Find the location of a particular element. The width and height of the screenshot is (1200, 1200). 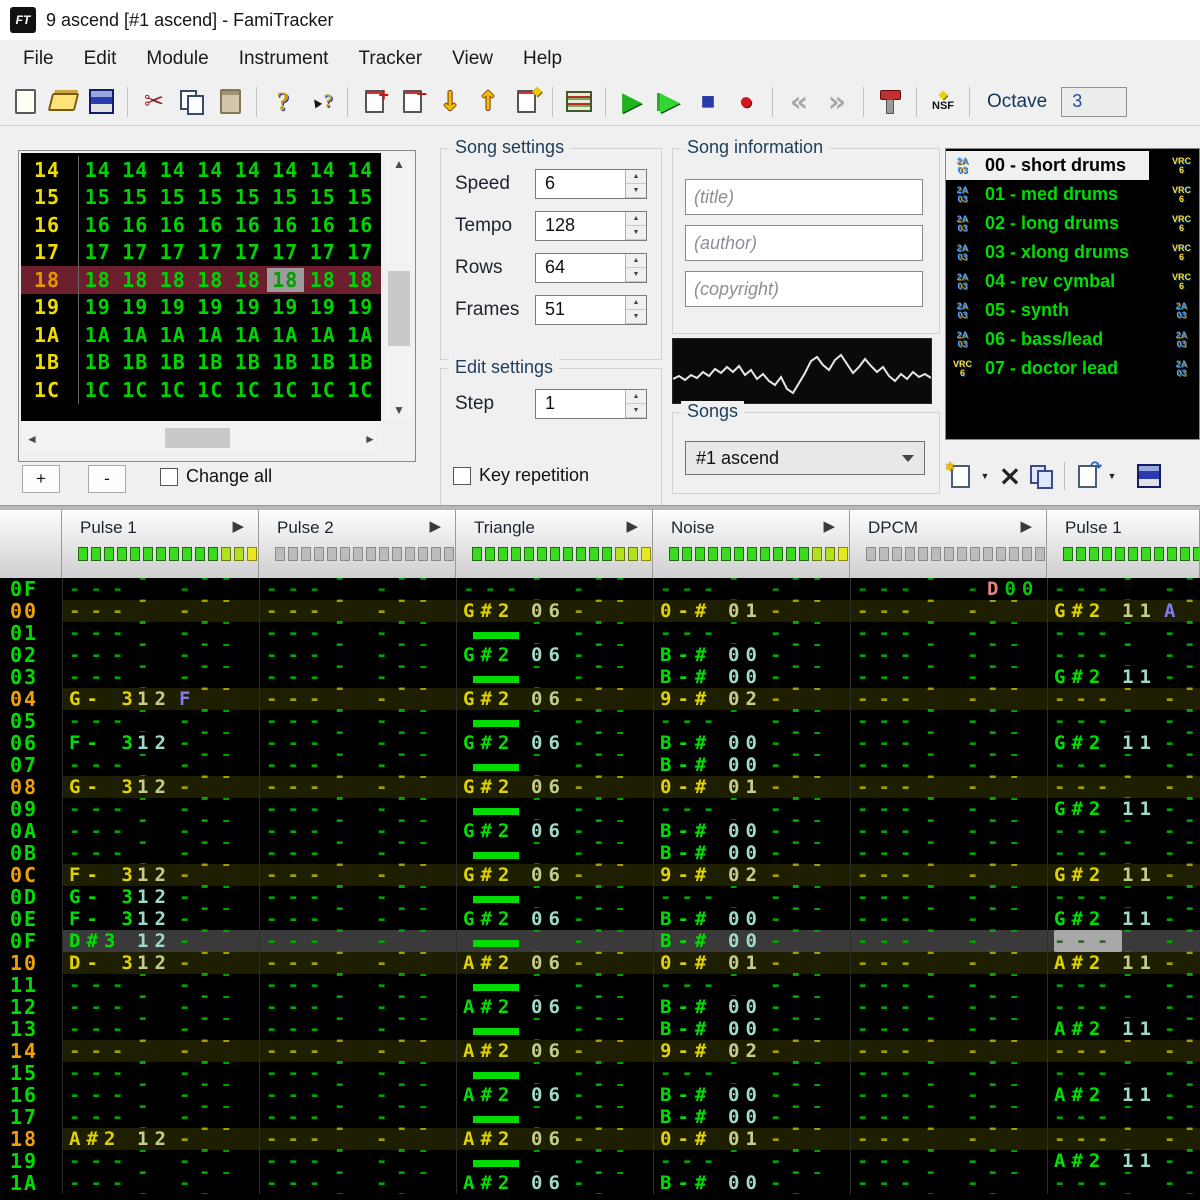

instrument-item-01: 2A 03 01 - med drums is located at coordinates (1047, 194).